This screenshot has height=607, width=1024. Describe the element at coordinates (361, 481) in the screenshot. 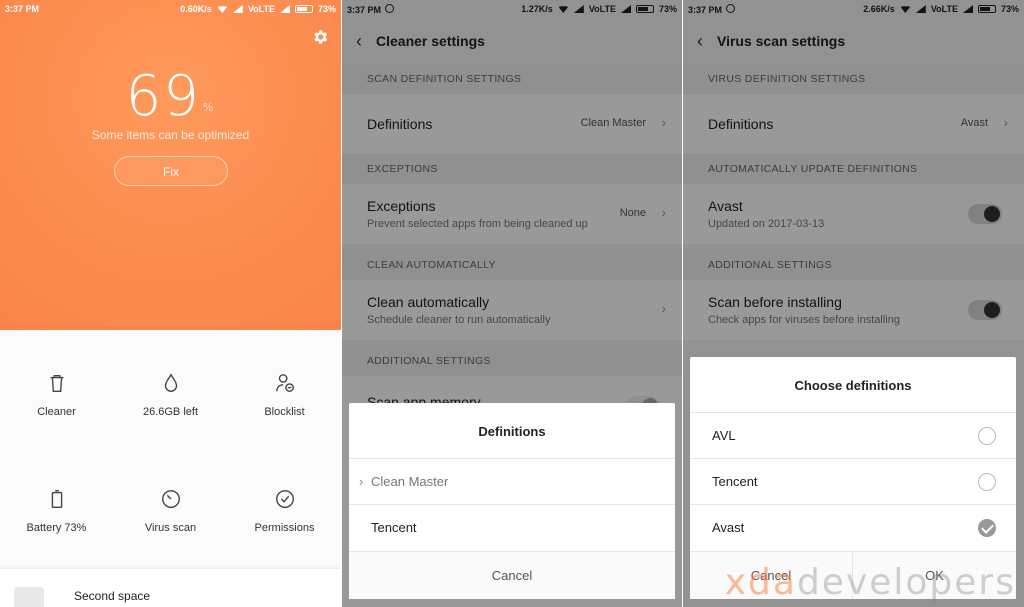

I see `chevron-right-icon: ›` at that location.